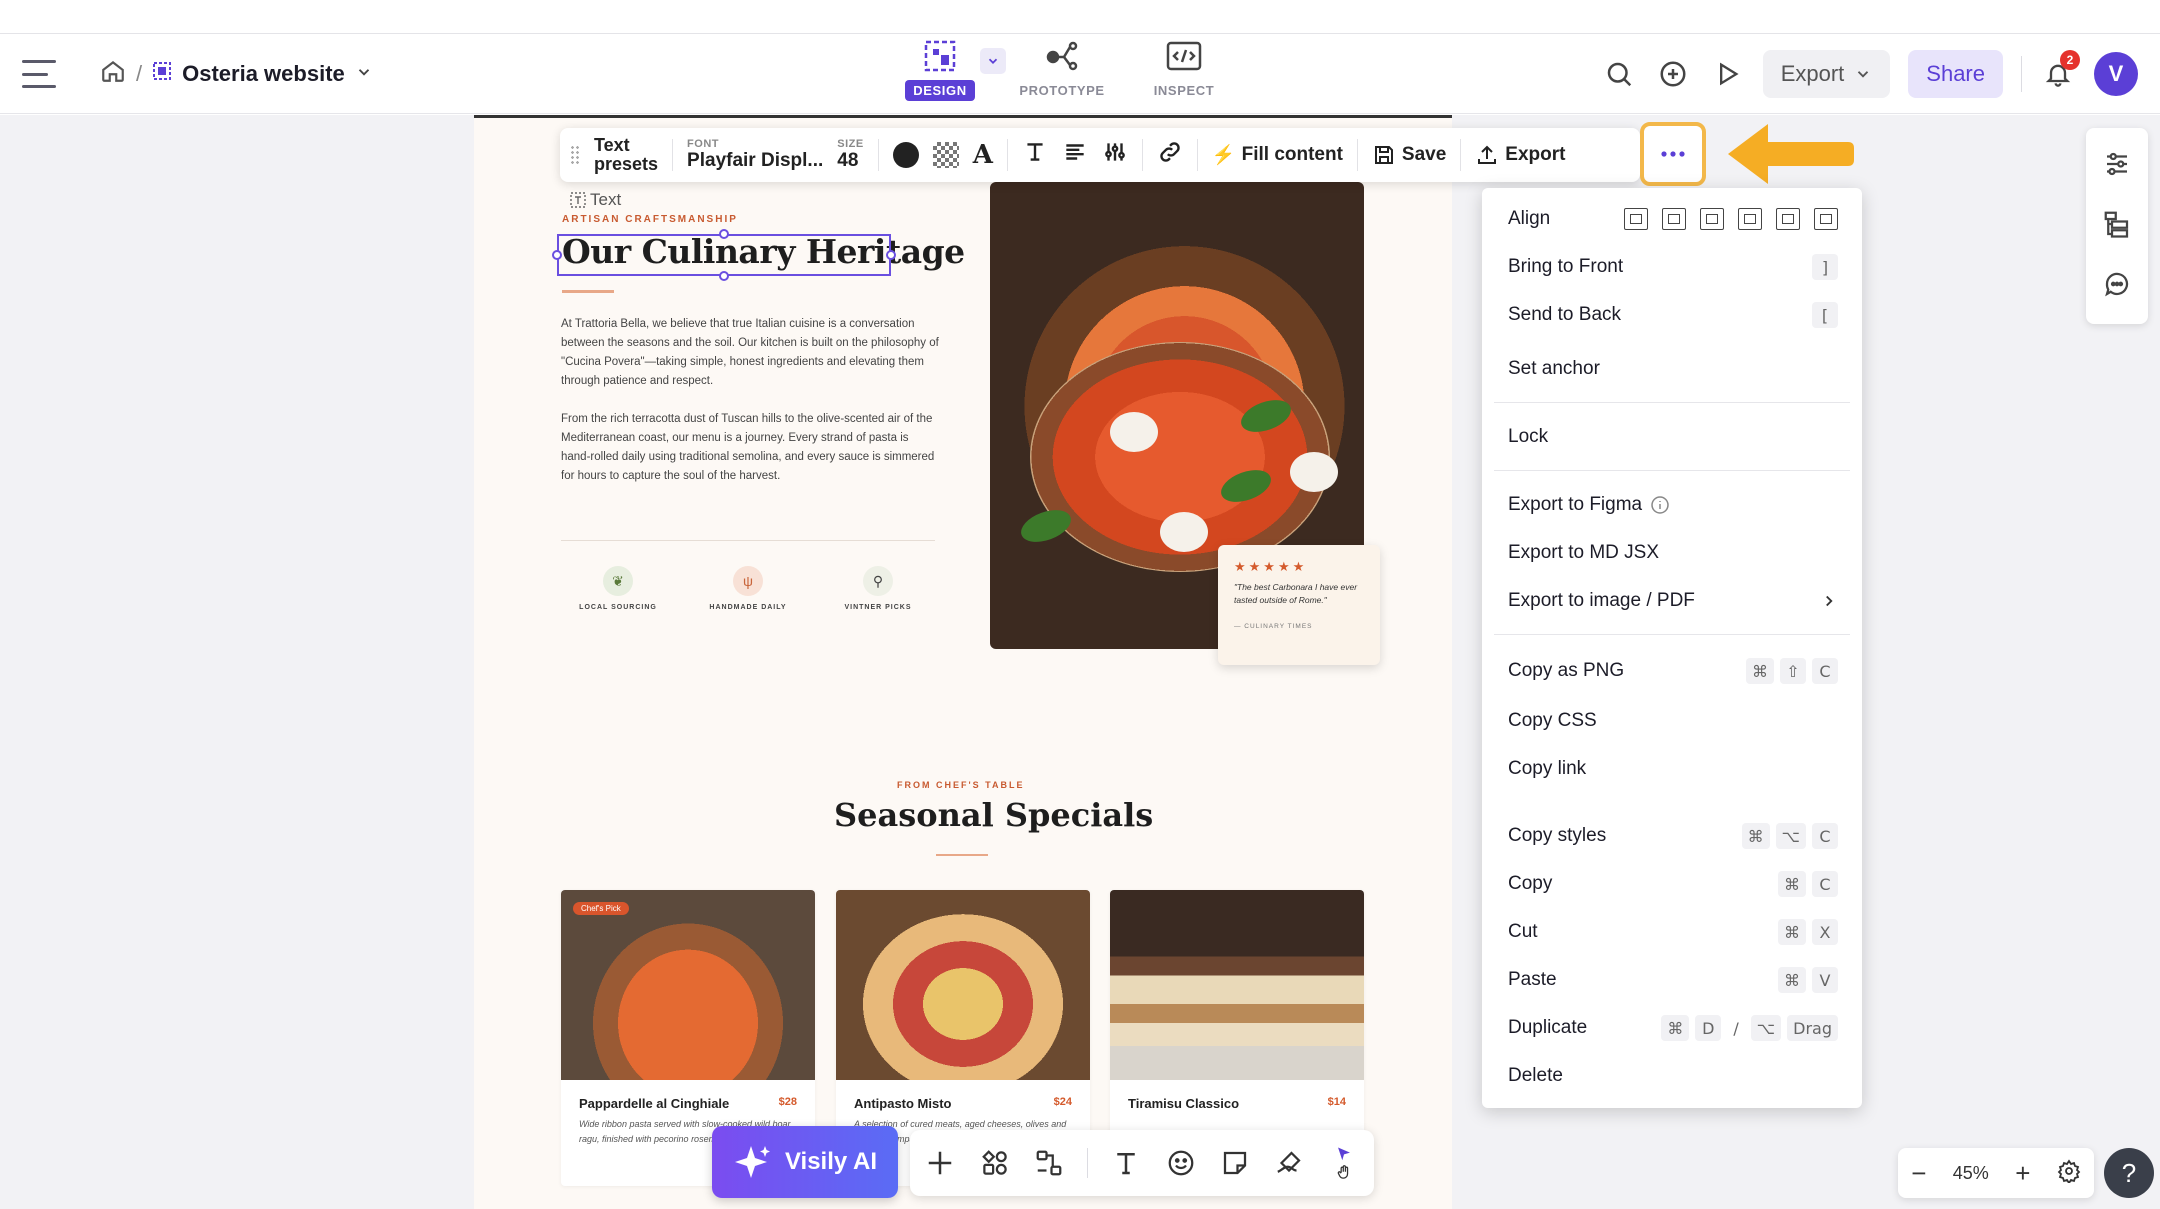 Image resolution: width=2160 pixels, height=1209 pixels. What do you see at coordinates (601, 908) in the screenshot?
I see `chef-pick-badge: Chef's Pick` at bounding box center [601, 908].